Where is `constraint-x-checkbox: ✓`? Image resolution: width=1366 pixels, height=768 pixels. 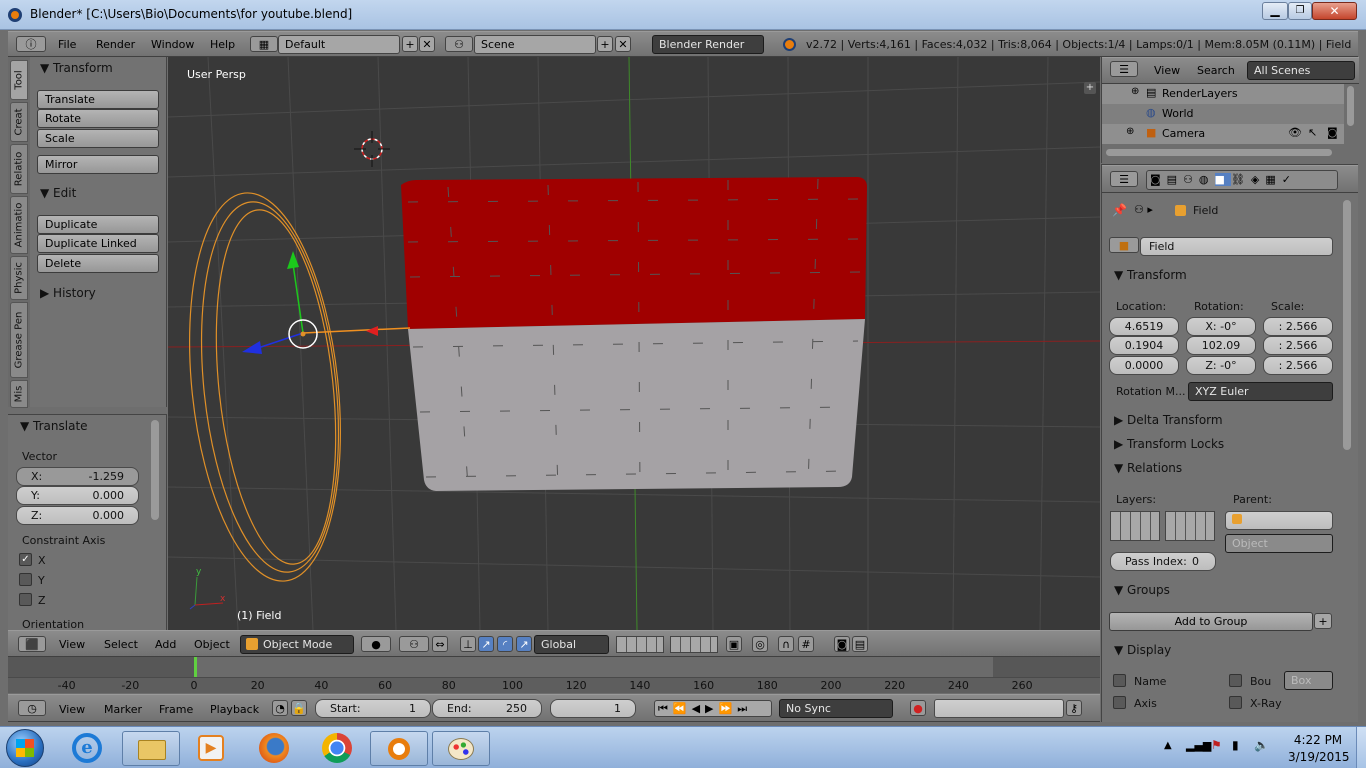
constraint-x-checkbox: ✓ is located at coordinates (25, 559).